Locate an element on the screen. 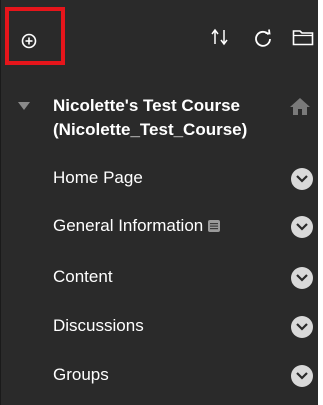 Image resolution: width=323 pixels, height=405 pixels. nav-item-general-information: General Information is located at coordinates (160, 226).